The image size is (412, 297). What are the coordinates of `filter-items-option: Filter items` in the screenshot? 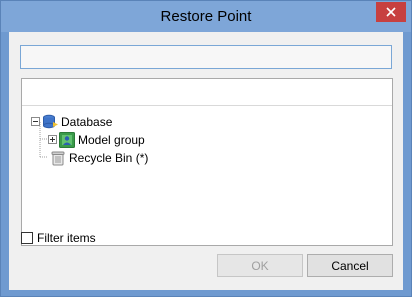 It's located at (58, 238).